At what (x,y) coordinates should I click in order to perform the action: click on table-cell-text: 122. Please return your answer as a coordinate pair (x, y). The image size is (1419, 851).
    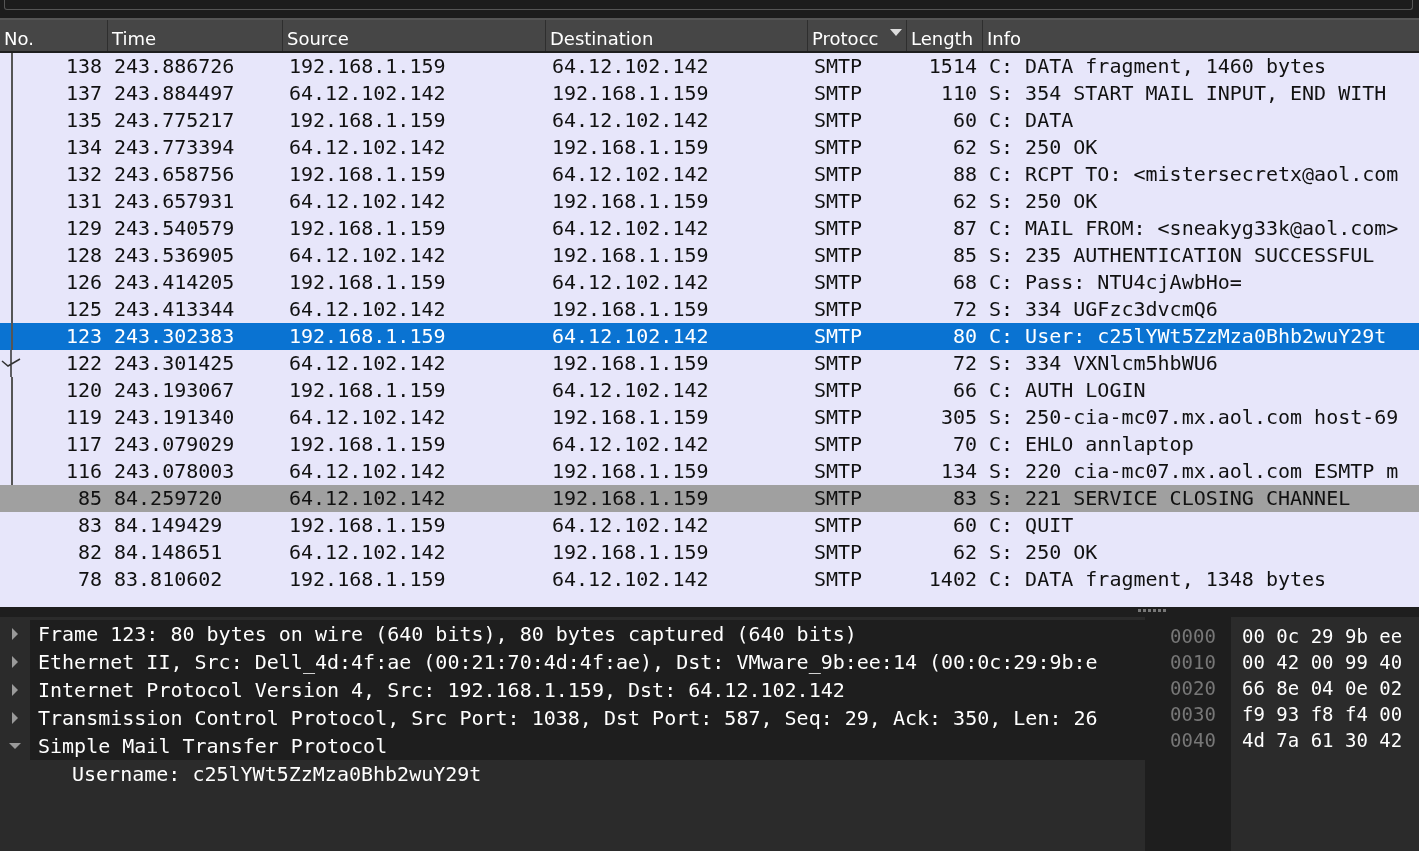
    Looking at the image, I should click on (83, 363).